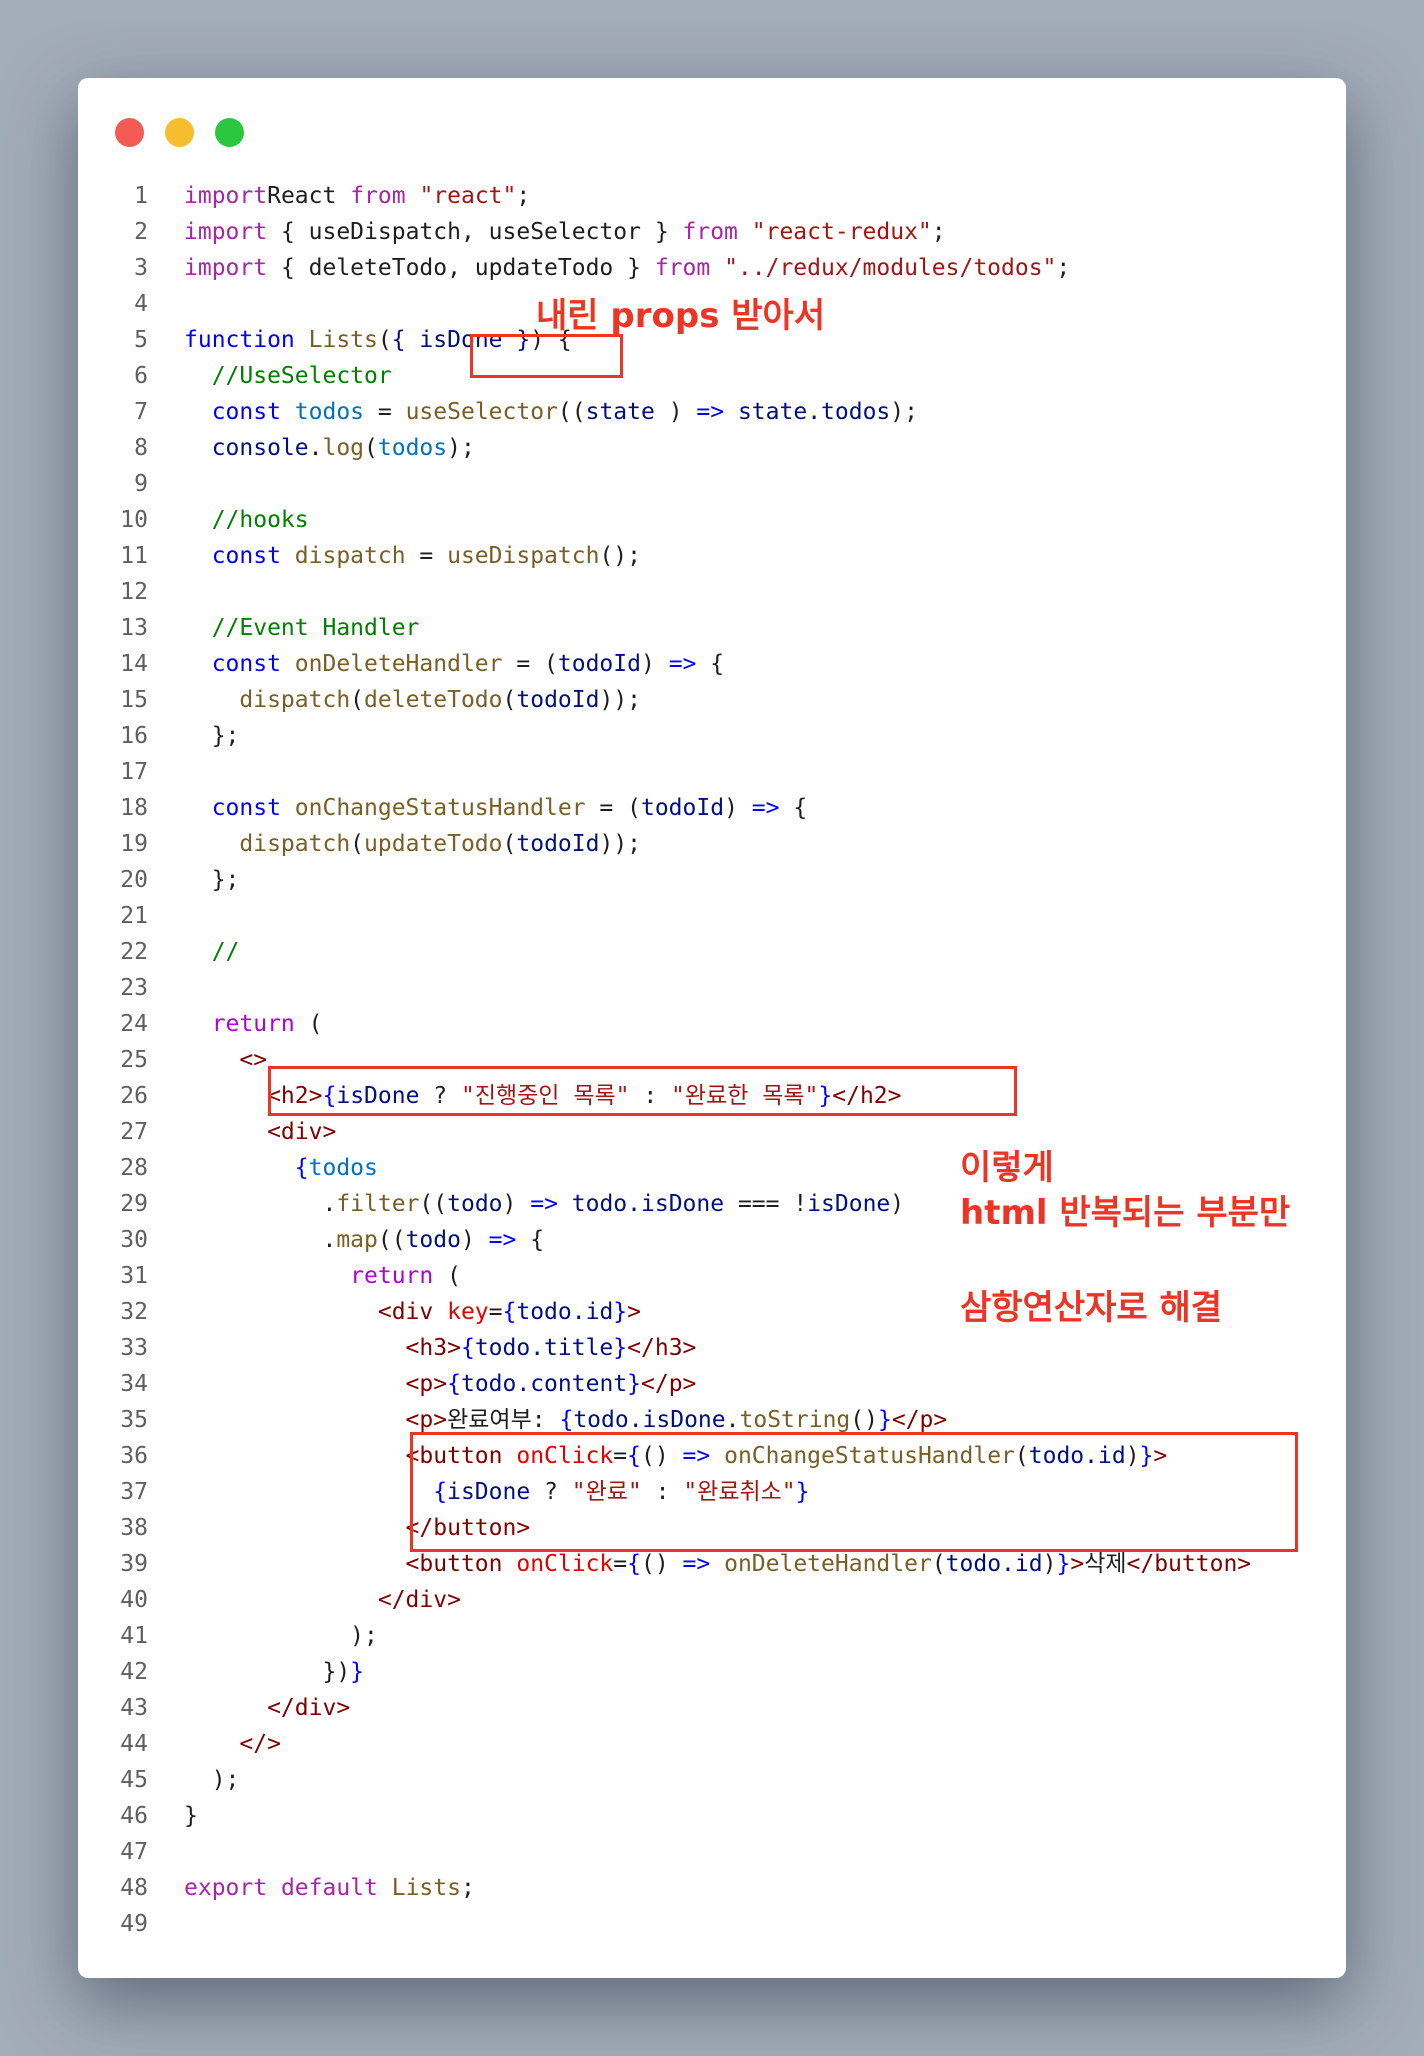  What do you see at coordinates (712, 1852) in the screenshot?
I see `code-line: 47` at bounding box center [712, 1852].